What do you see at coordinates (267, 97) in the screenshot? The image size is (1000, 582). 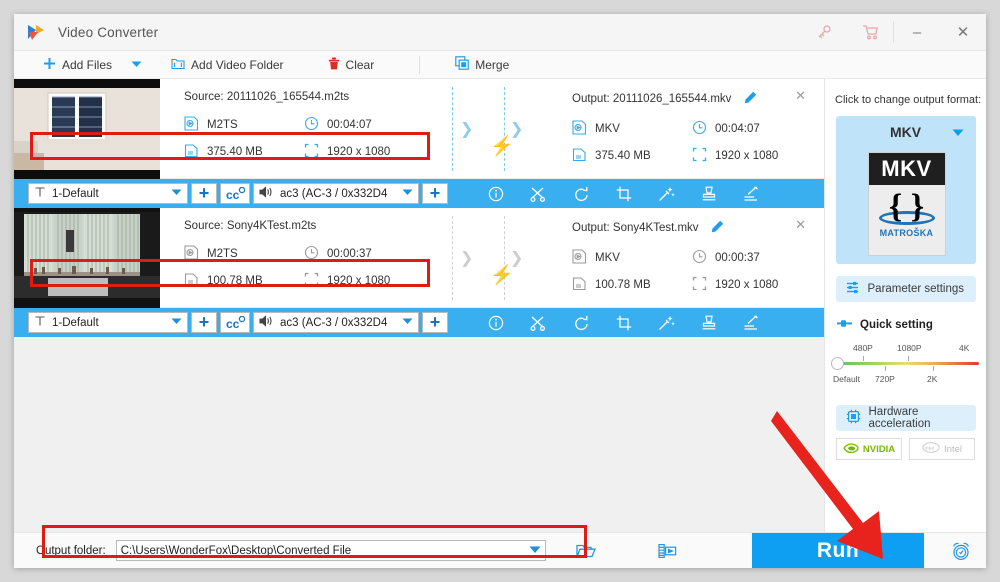 I see `source-filename: Source: 20111026_165544.m2ts` at bounding box center [267, 97].